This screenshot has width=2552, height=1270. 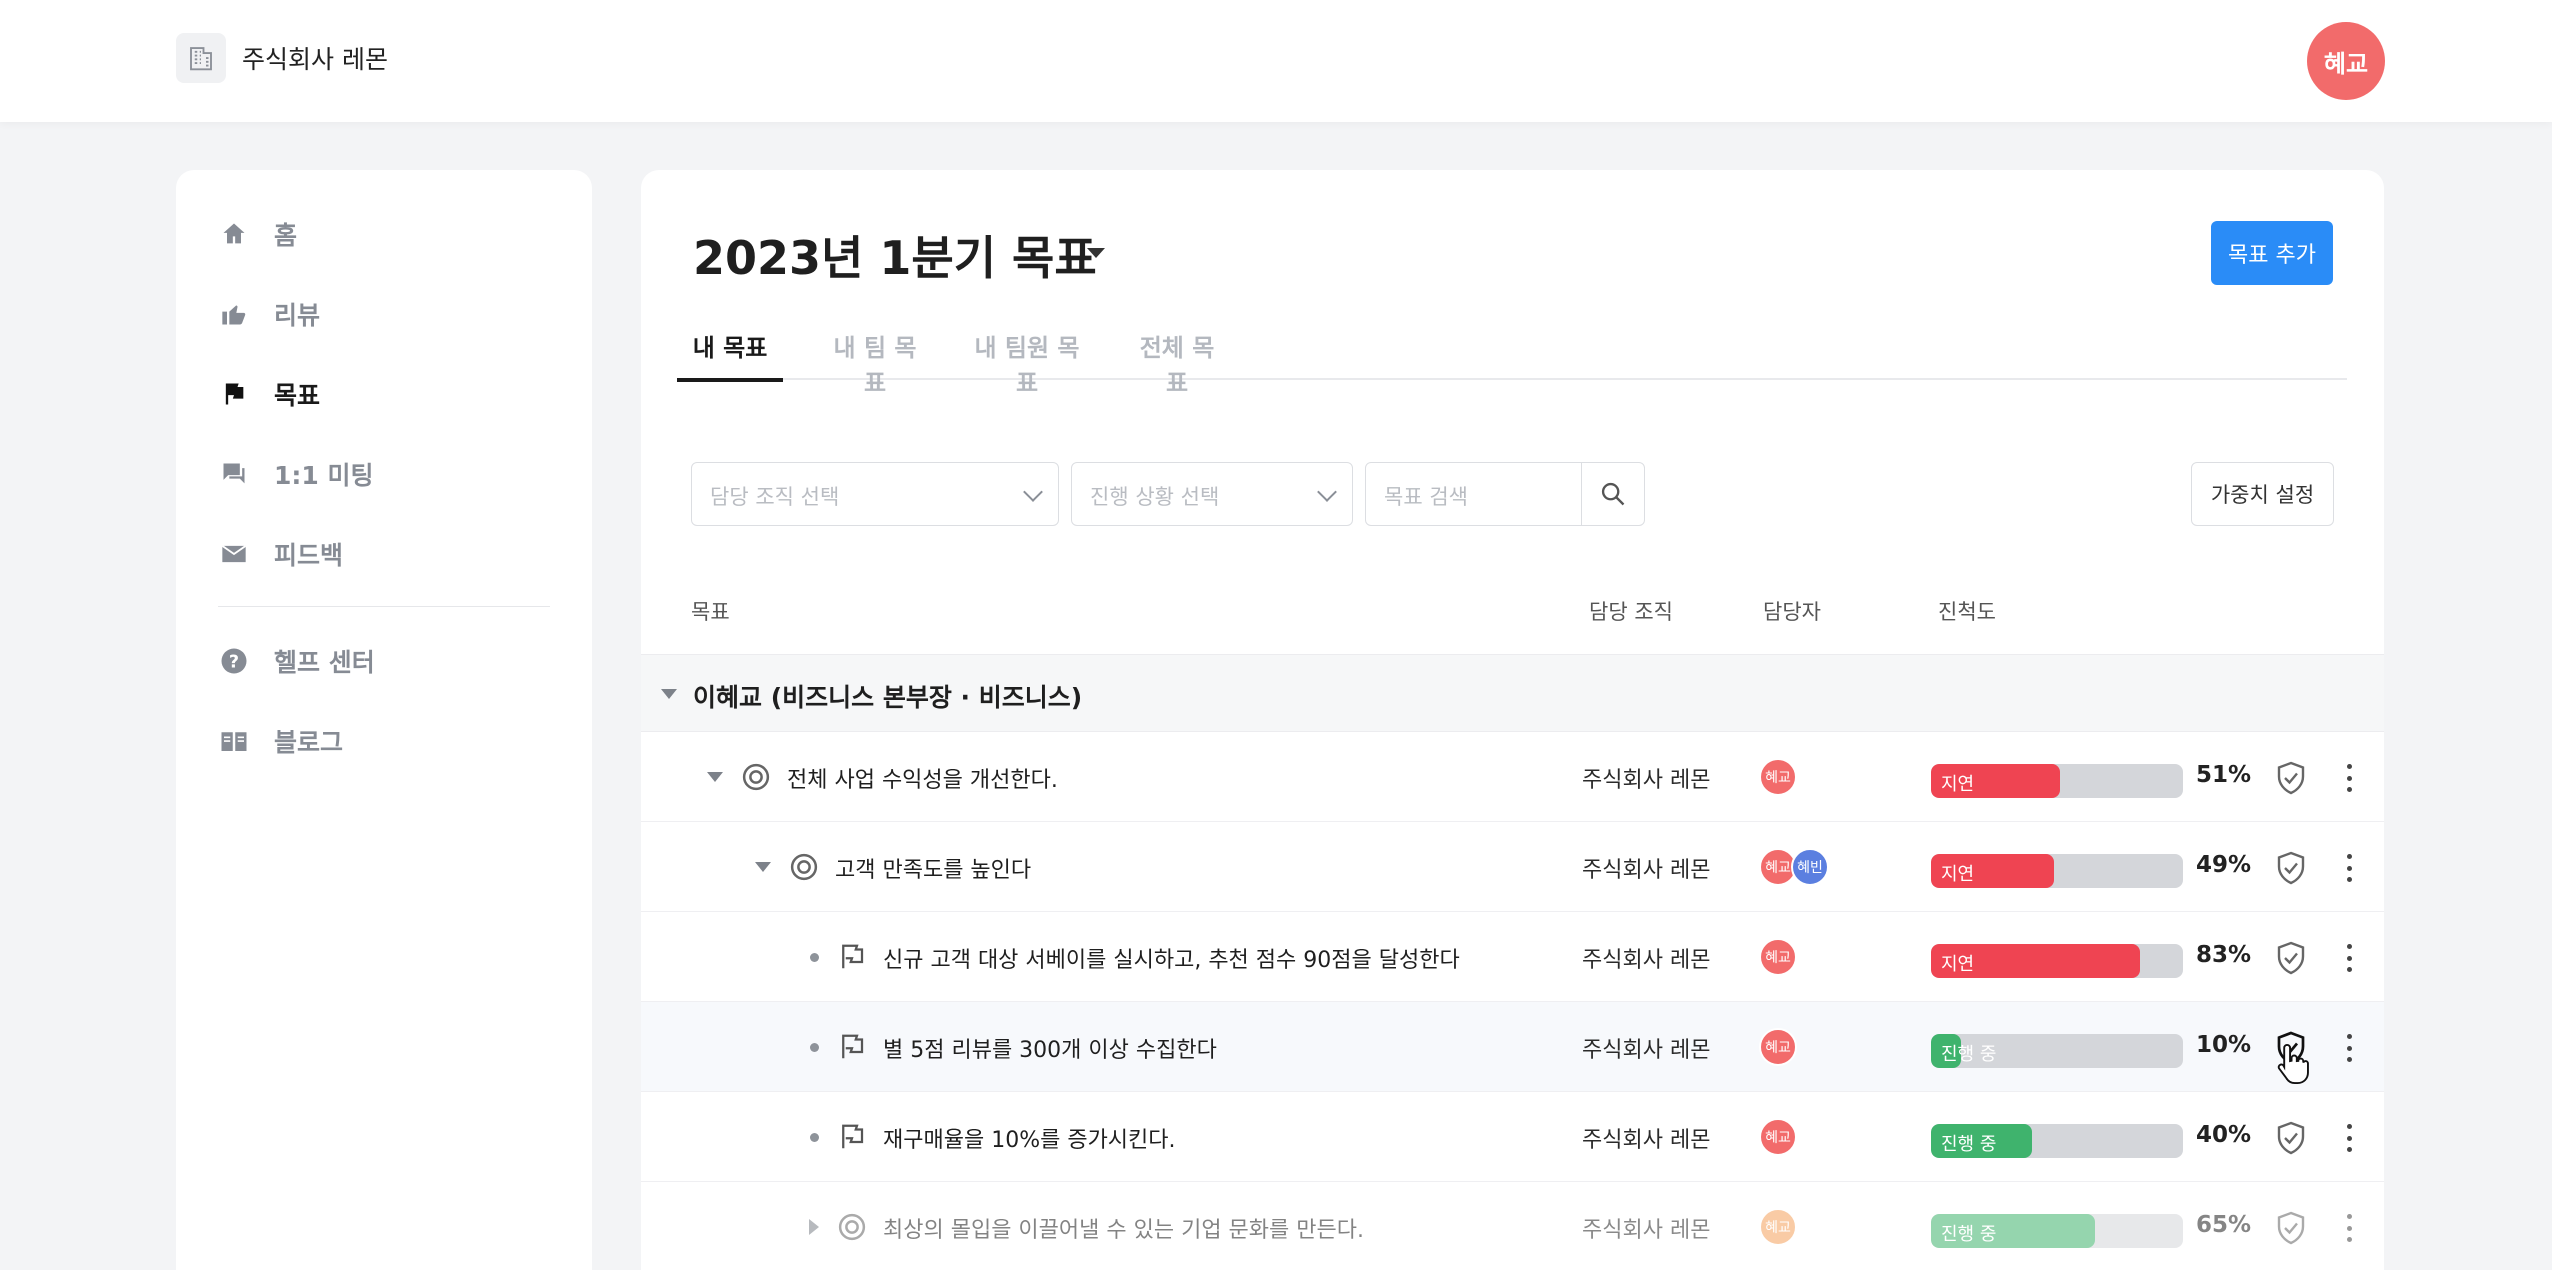 What do you see at coordinates (895, 258) in the screenshot?
I see `page-title: 2023년 1분기 목표` at bounding box center [895, 258].